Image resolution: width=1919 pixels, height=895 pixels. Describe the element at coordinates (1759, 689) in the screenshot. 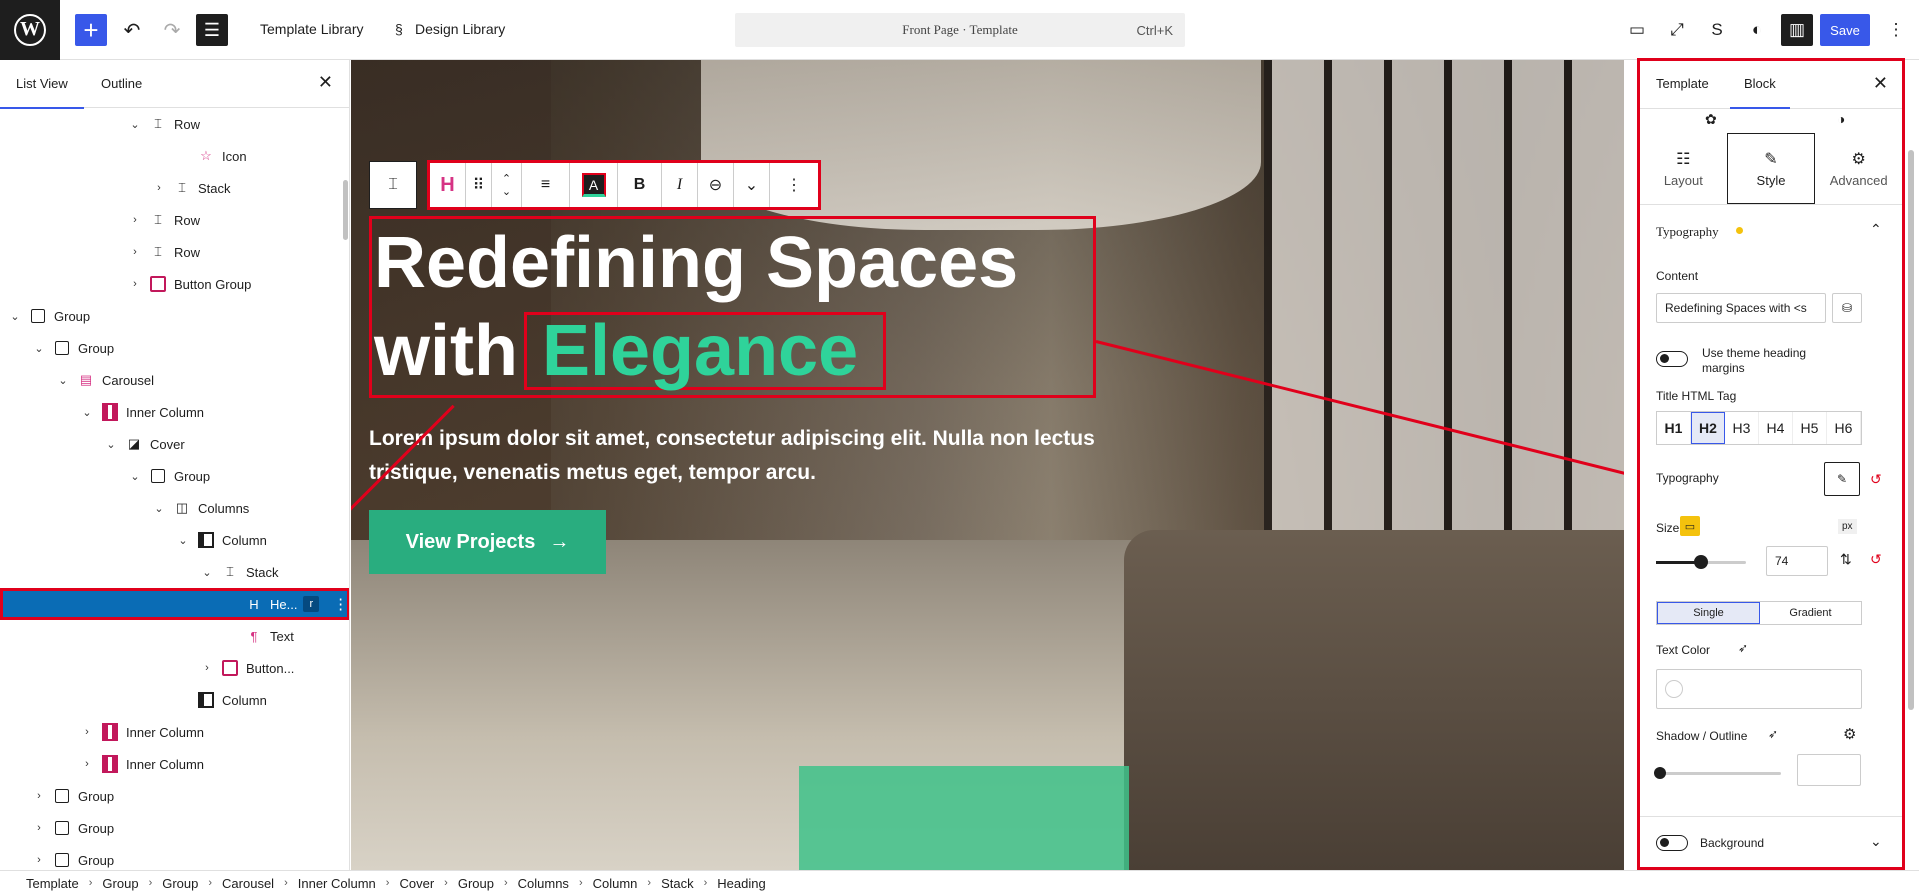

I see `text-color-picker` at that location.